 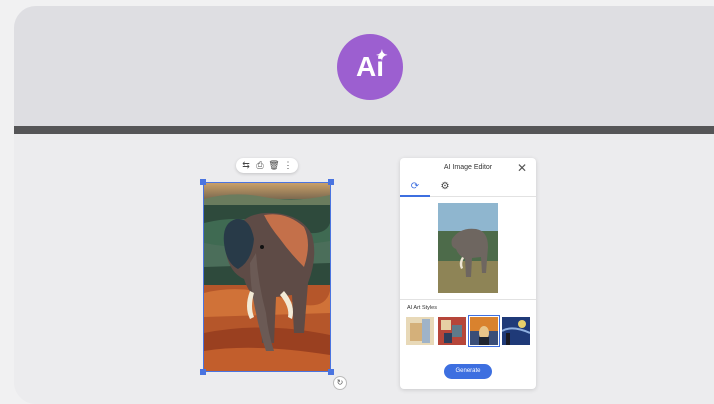 What do you see at coordinates (484, 331) in the screenshot?
I see `style-thumb-scream` at bounding box center [484, 331].